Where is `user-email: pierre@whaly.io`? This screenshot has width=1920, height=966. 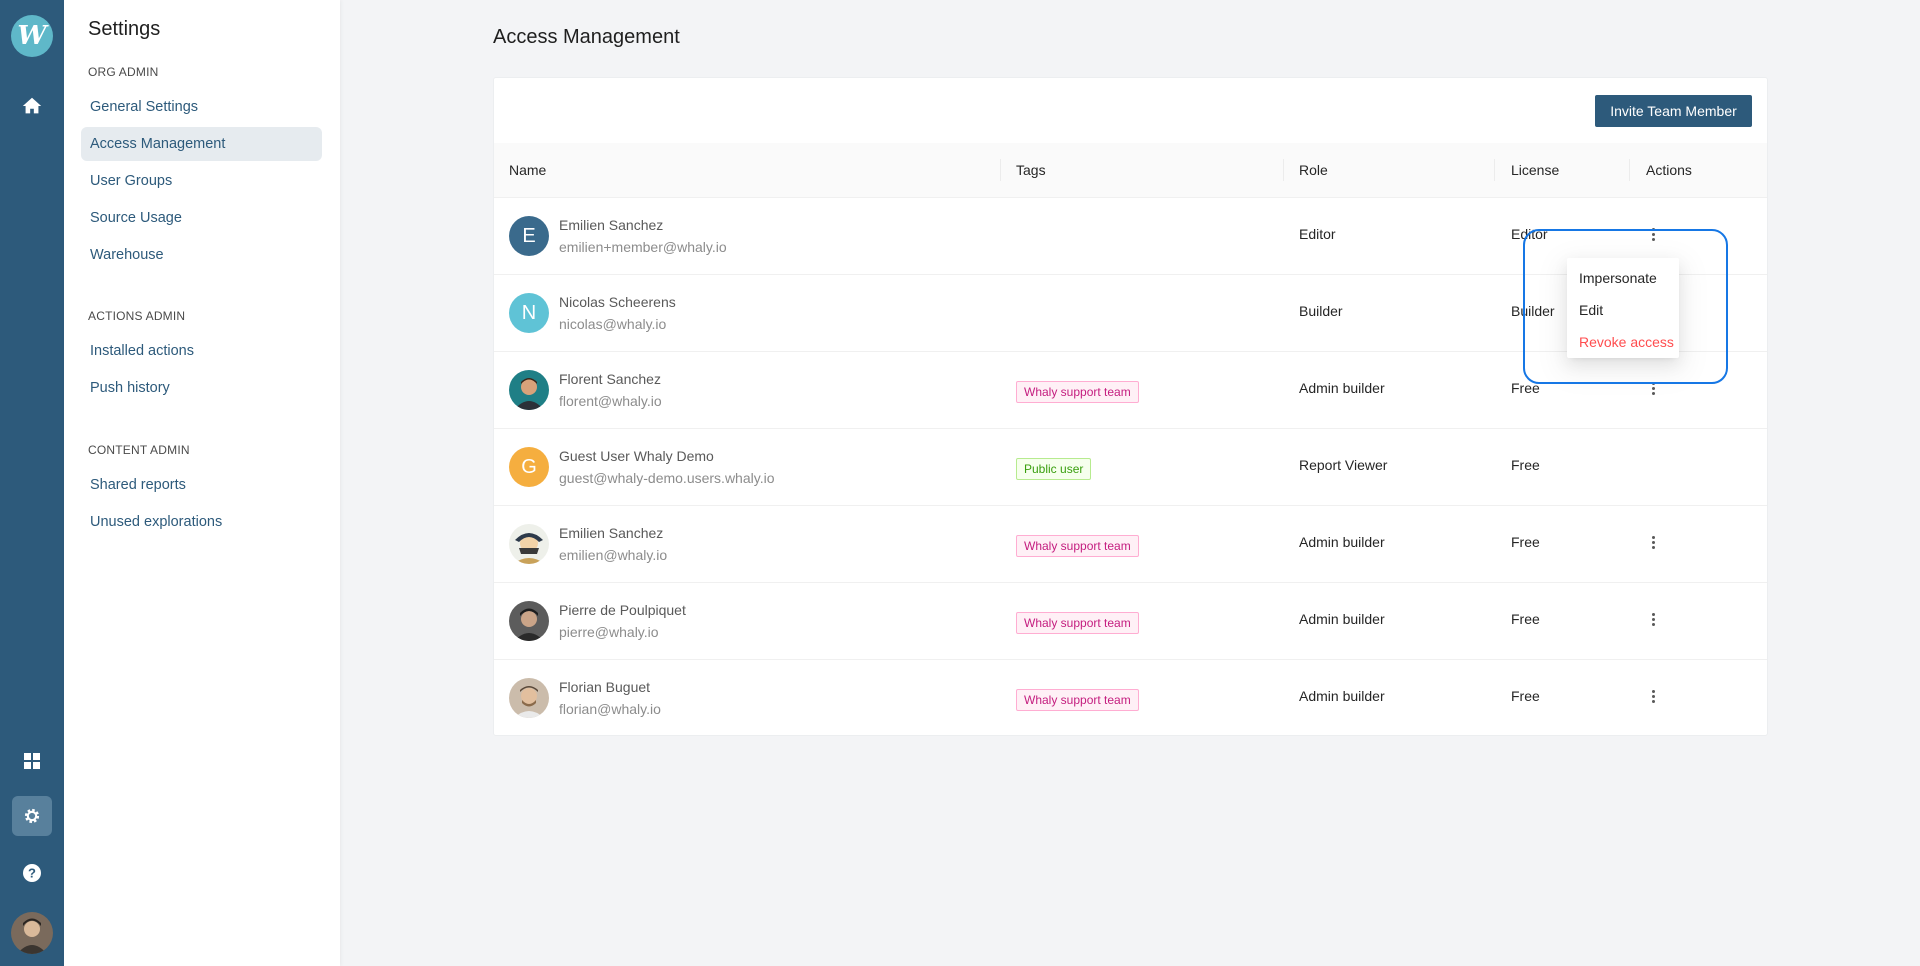 user-email: pierre@whaly.io is located at coordinates (609, 632).